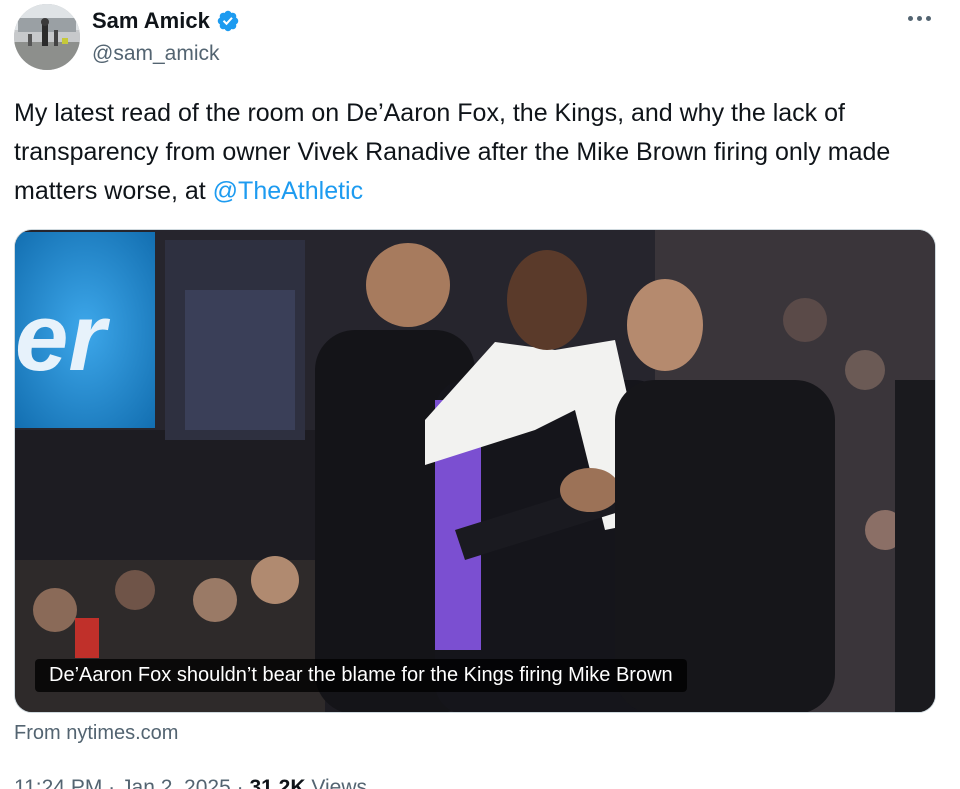  I want to click on avatar-image, so click(47, 37).